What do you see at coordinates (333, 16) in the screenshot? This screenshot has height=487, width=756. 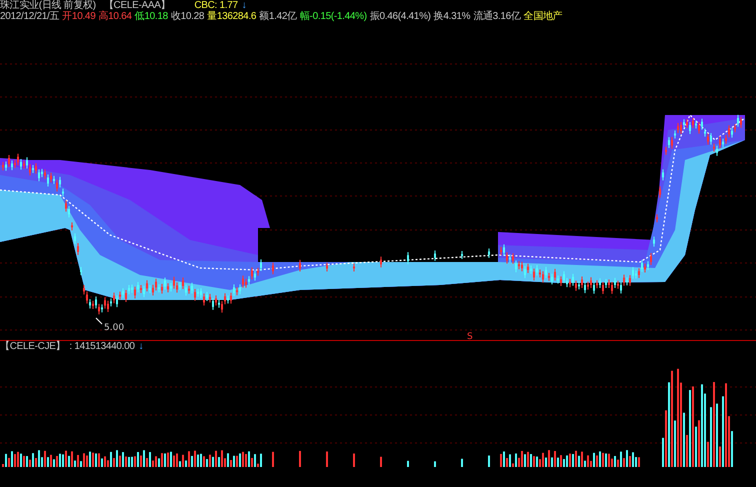 I see `quote-field: 幅-0.15(-1.44%)` at bounding box center [333, 16].